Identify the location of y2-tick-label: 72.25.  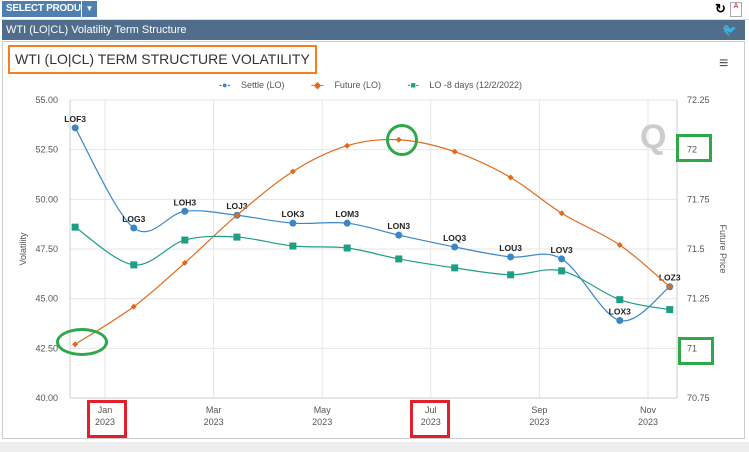
(698, 100).